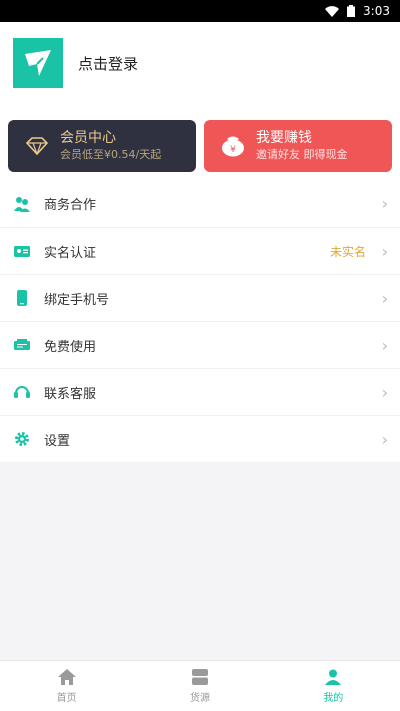  Describe the element at coordinates (347, 251) in the screenshot. I see `verification-status: 未实名` at that location.